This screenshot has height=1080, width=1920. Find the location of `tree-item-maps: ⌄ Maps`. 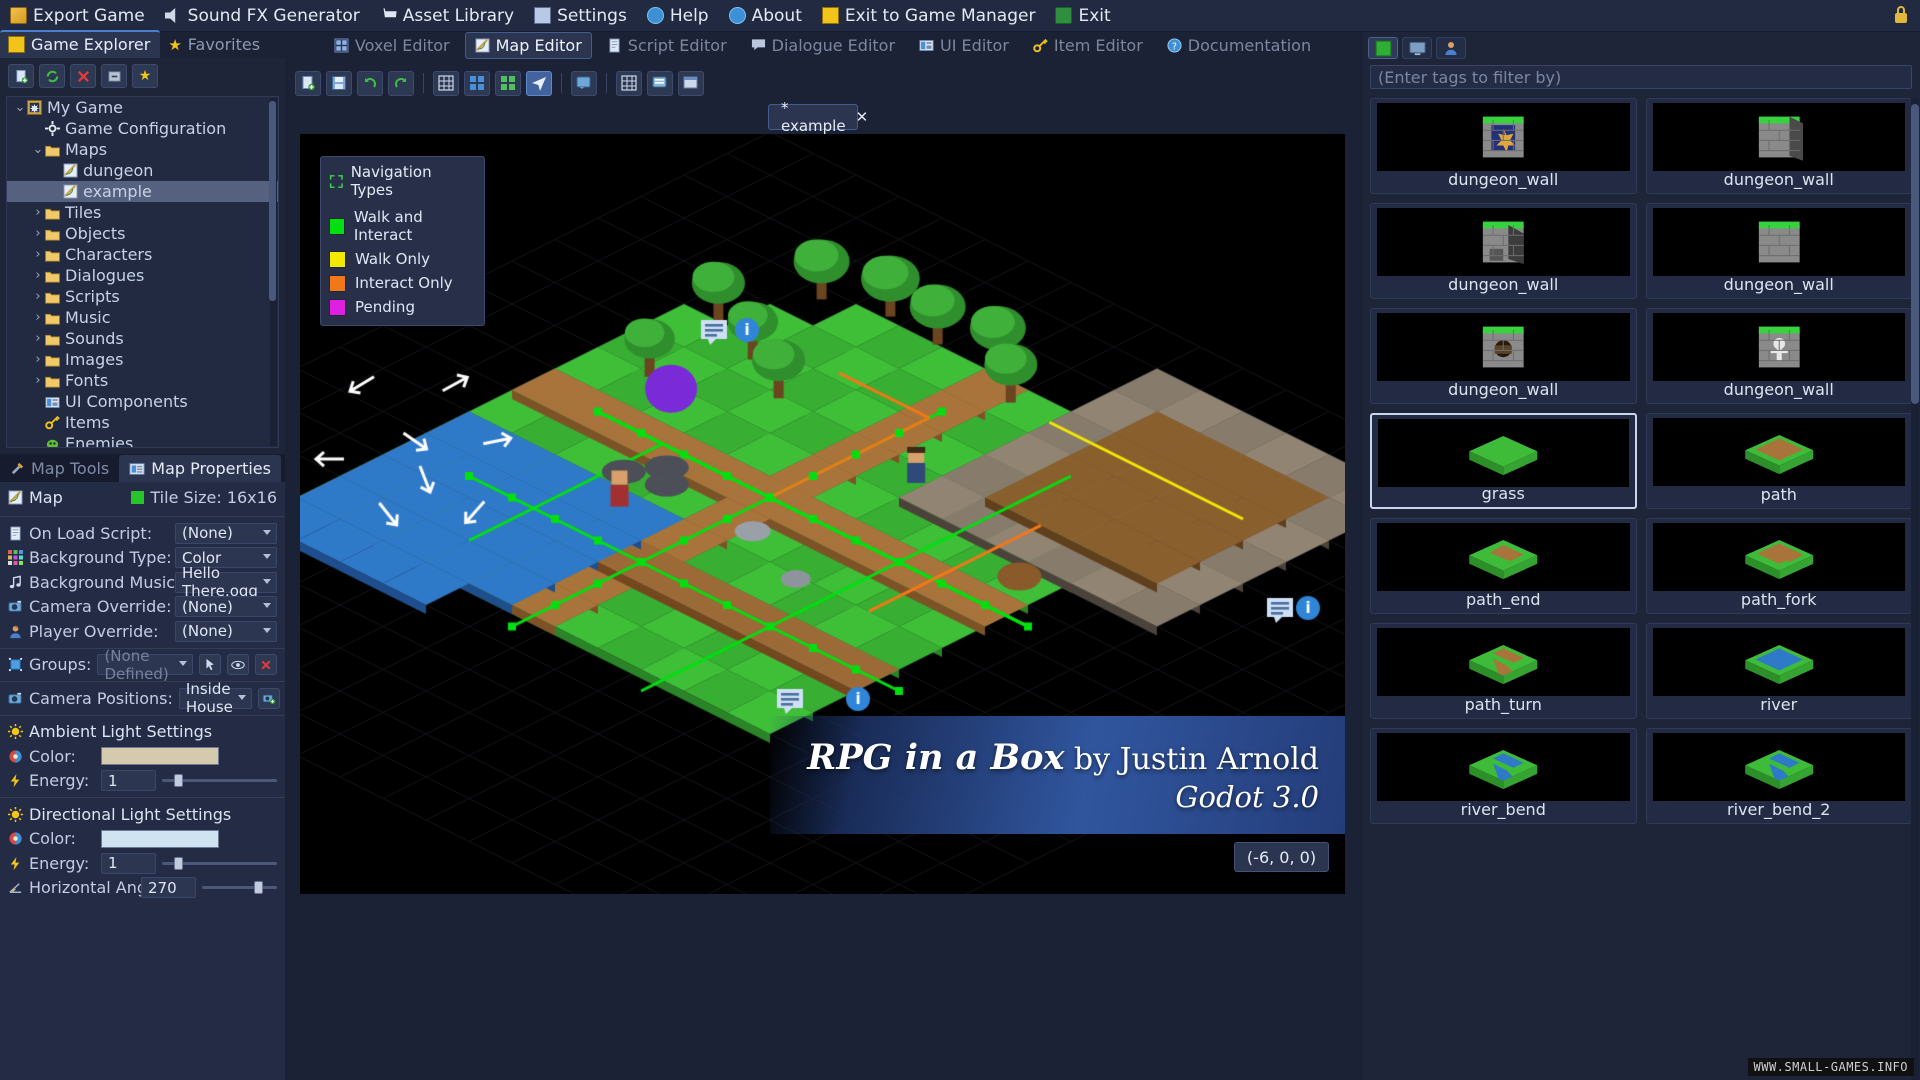

tree-item-maps: ⌄ Maps is located at coordinates (142, 149).